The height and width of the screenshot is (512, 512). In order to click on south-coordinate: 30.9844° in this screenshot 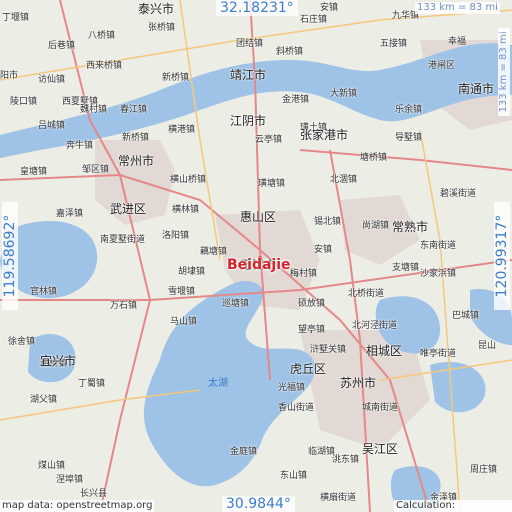, I will do `click(258, 504)`.